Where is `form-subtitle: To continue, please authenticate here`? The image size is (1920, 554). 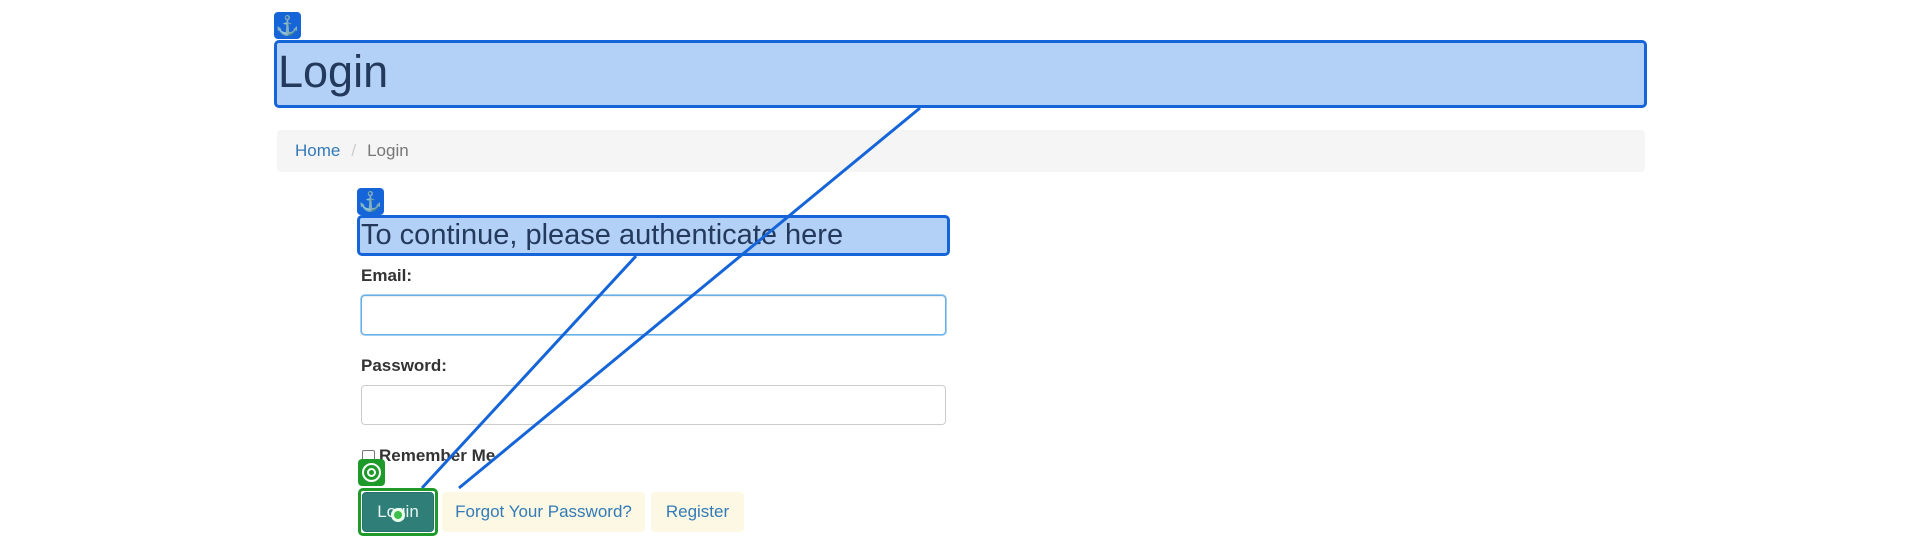 form-subtitle: To continue, please authenticate here is located at coordinates (602, 235).